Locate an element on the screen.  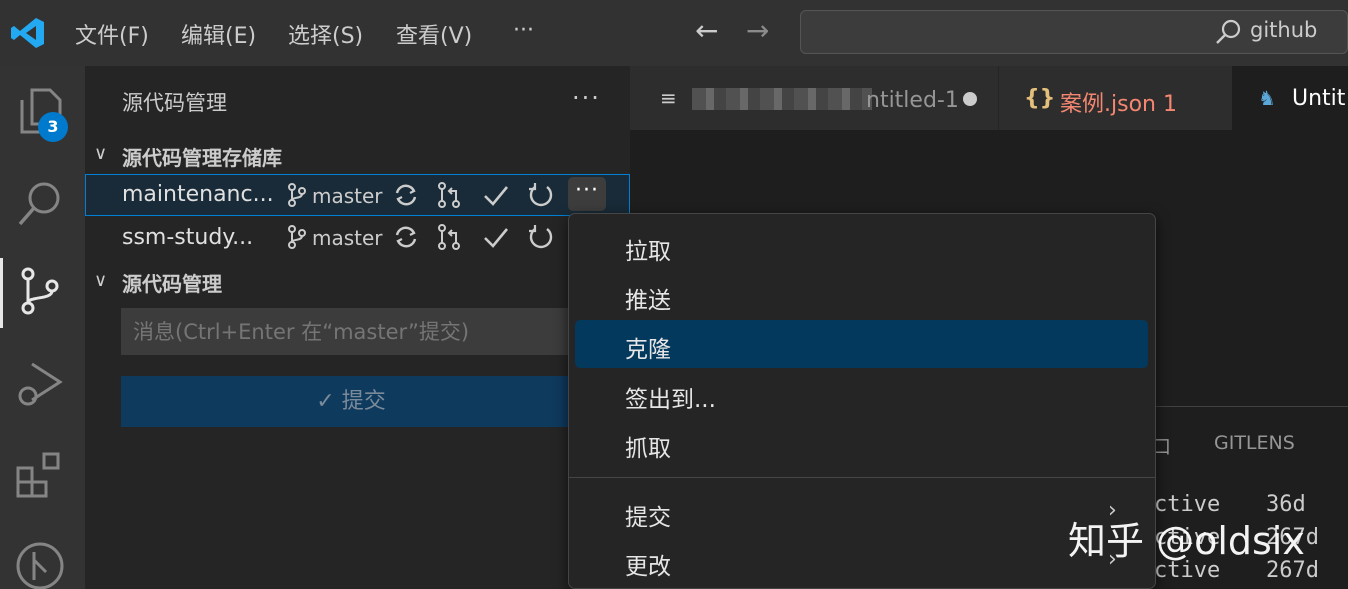
sidebar-more-actions: ··· is located at coordinates (586, 98).